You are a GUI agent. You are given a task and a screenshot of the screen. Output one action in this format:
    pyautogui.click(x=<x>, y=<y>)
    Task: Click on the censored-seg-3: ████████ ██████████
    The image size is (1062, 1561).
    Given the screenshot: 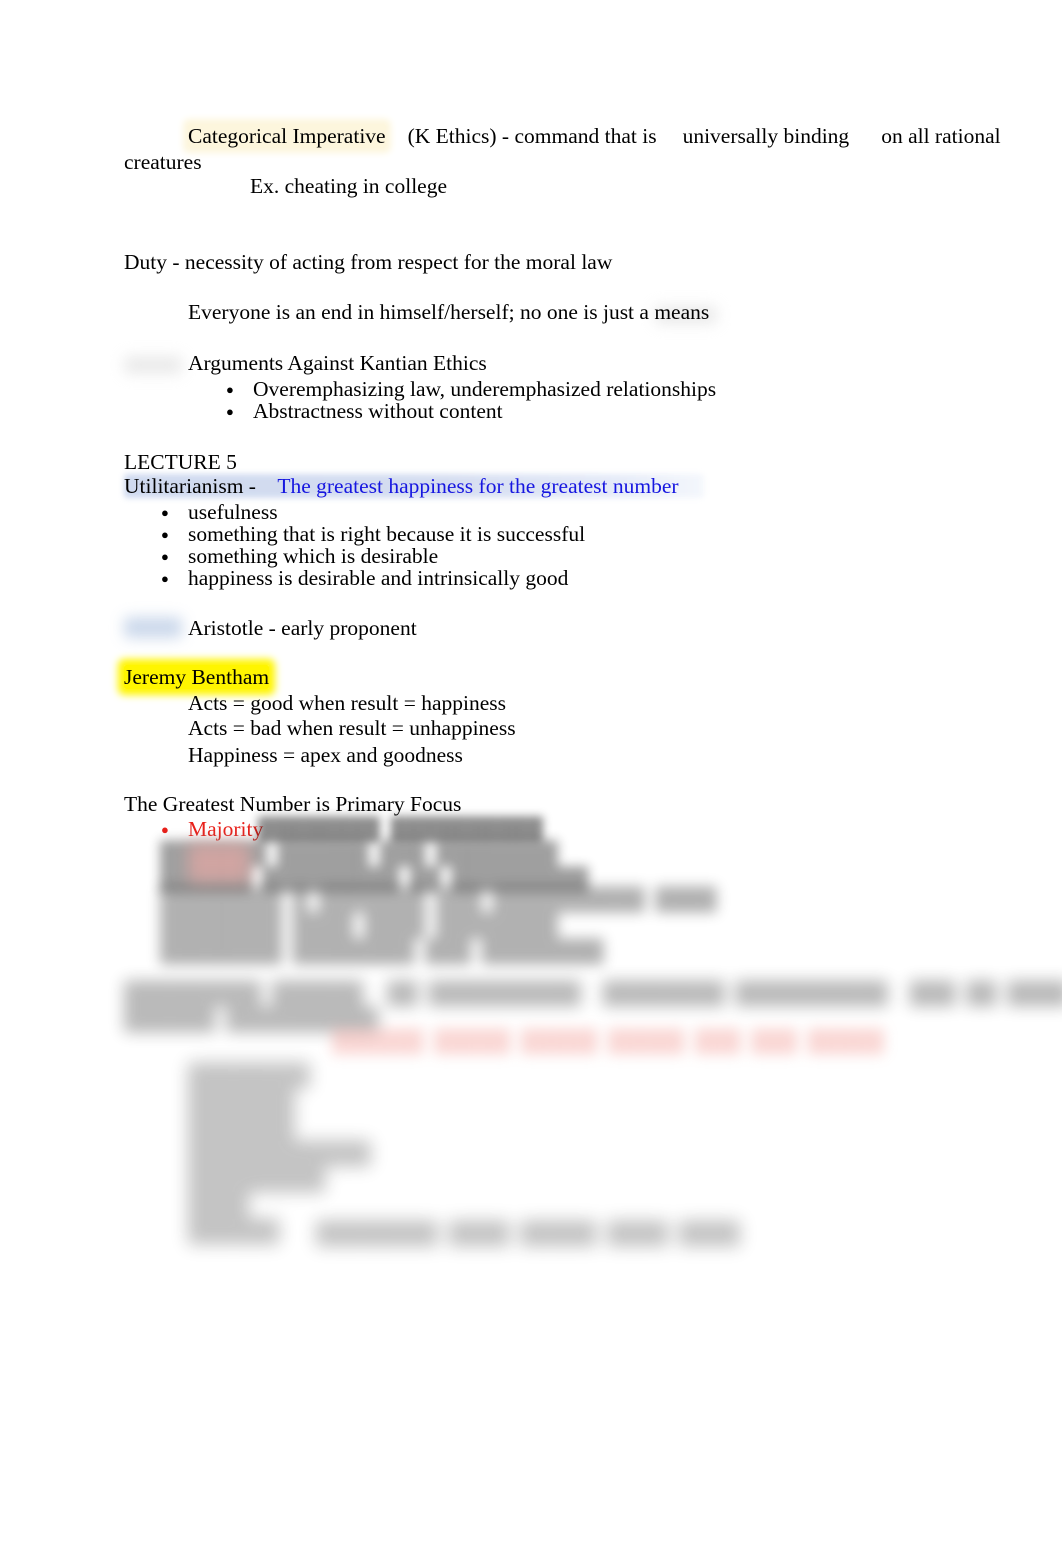 What is the action you would take?
    pyautogui.click(x=745, y=993)
    